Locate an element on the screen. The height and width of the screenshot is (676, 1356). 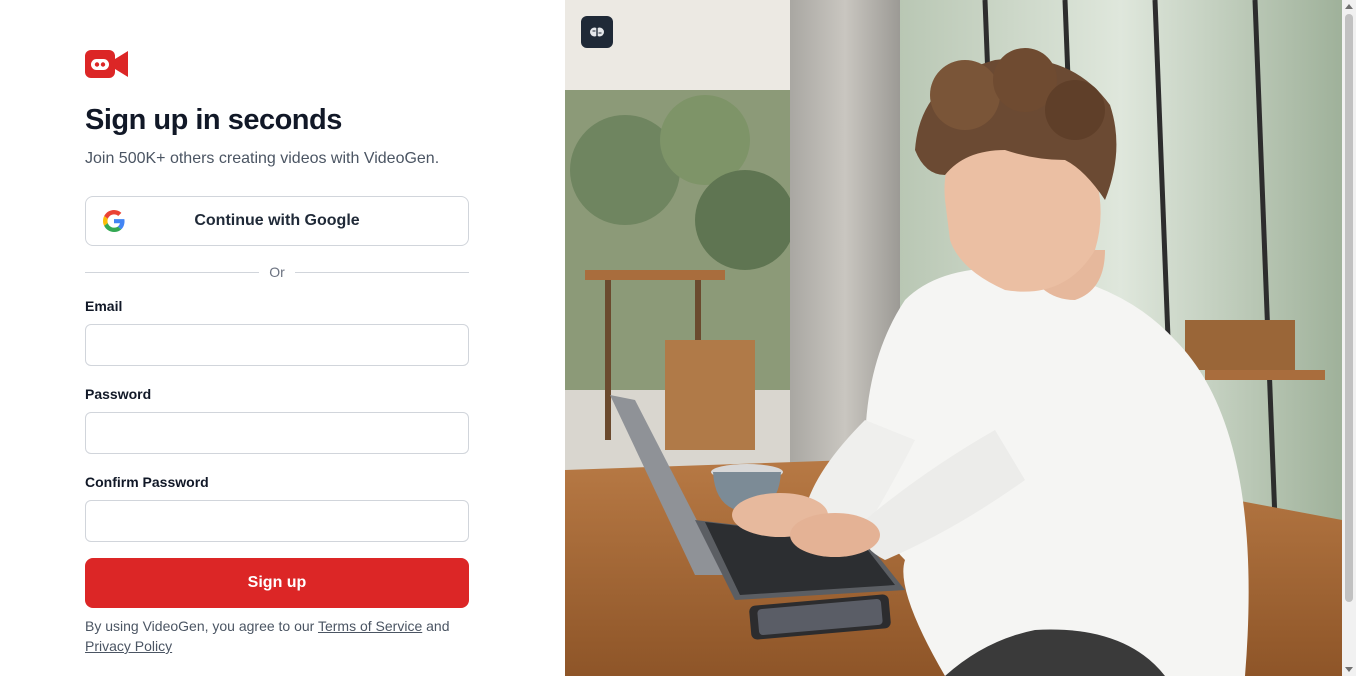
page-scrollbar is located at coordinates (1349, 338).